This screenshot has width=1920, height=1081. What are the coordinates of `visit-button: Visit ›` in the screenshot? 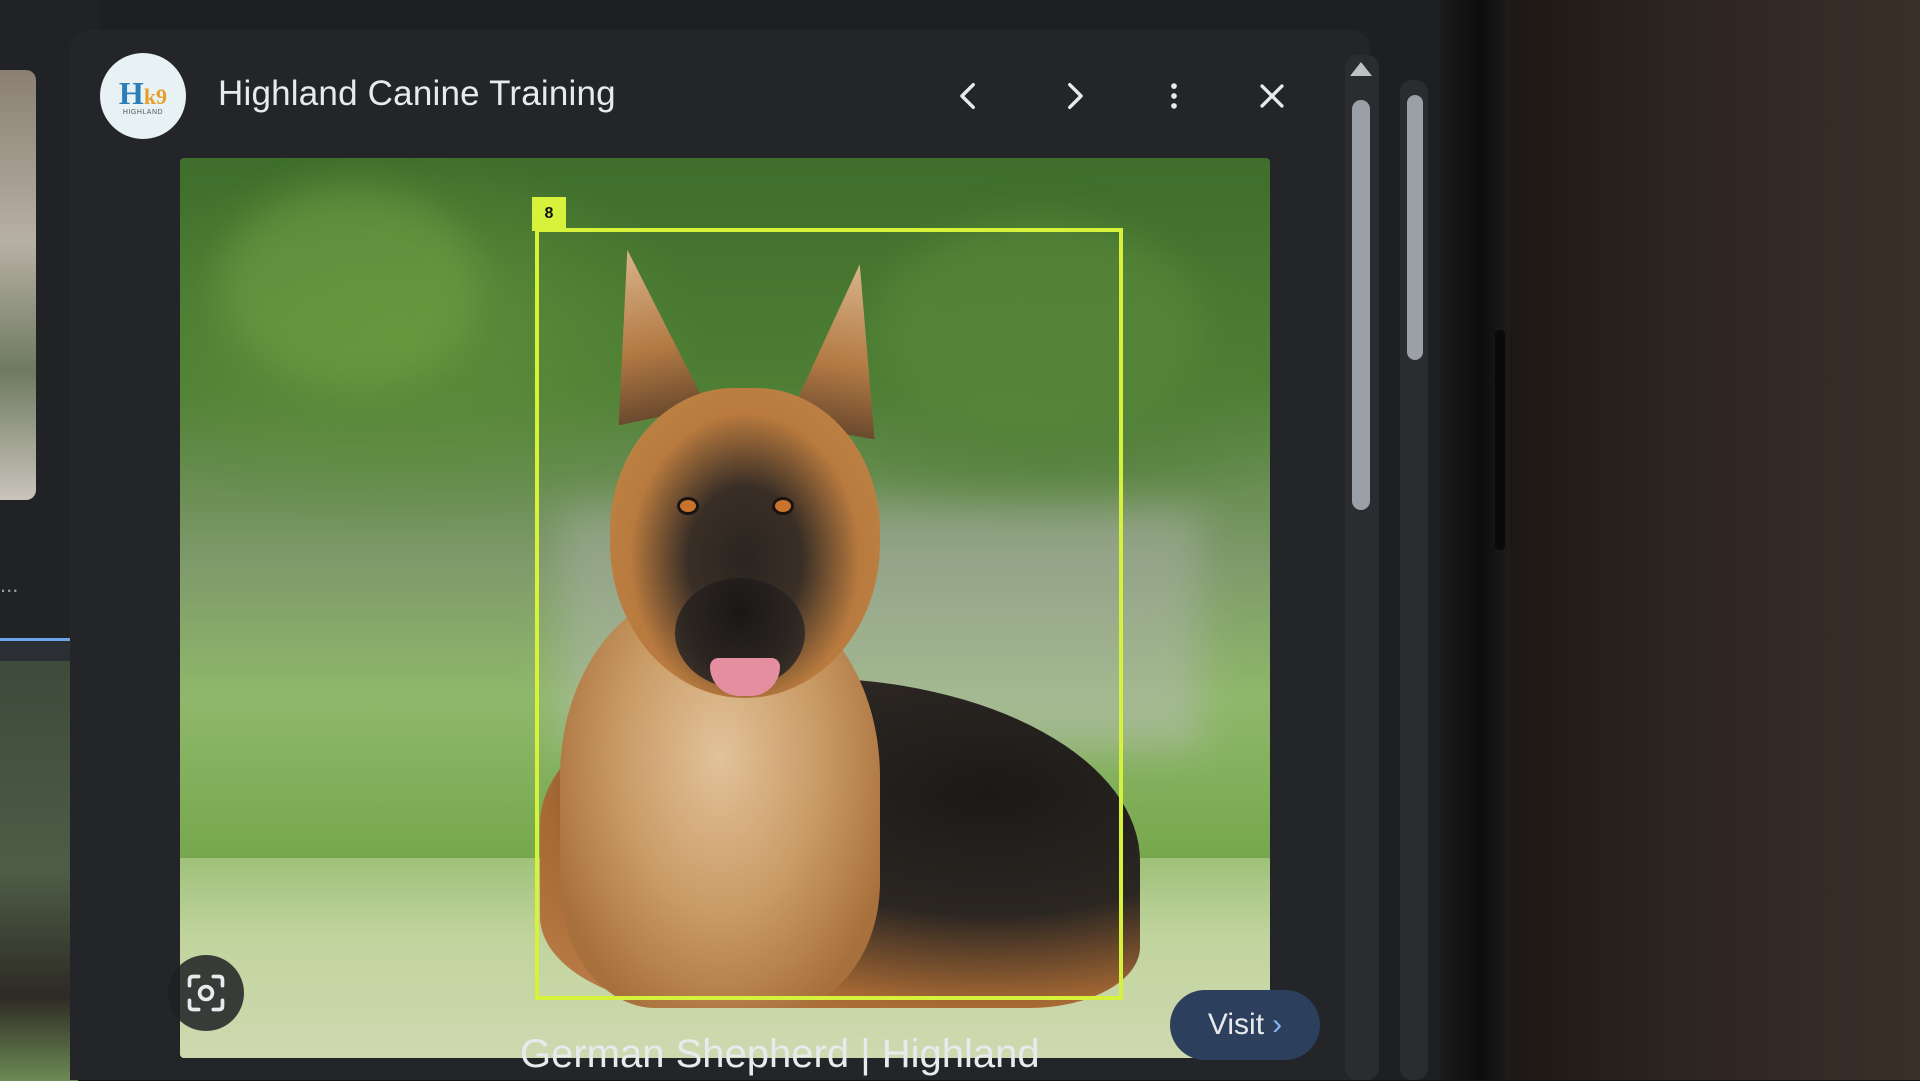 It's located at (1245, 1025).